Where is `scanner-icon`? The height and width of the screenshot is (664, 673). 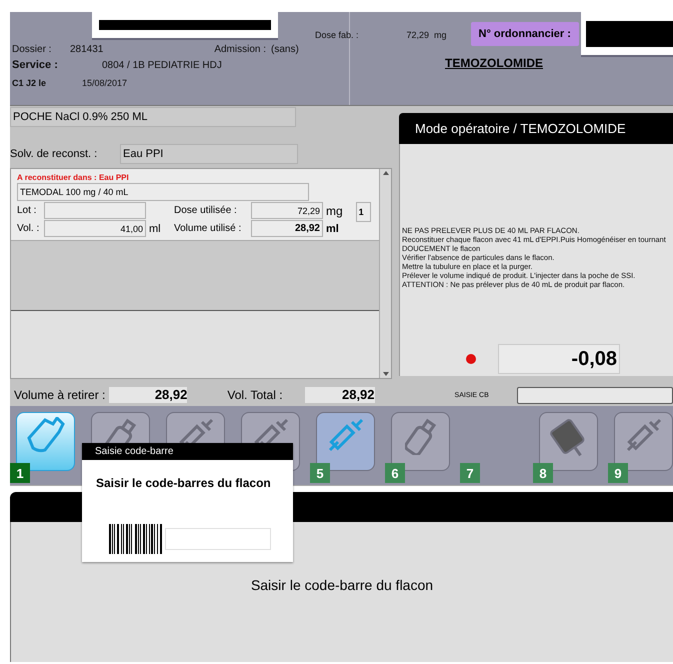
scanner-icon is located at coordinates (45, 435).